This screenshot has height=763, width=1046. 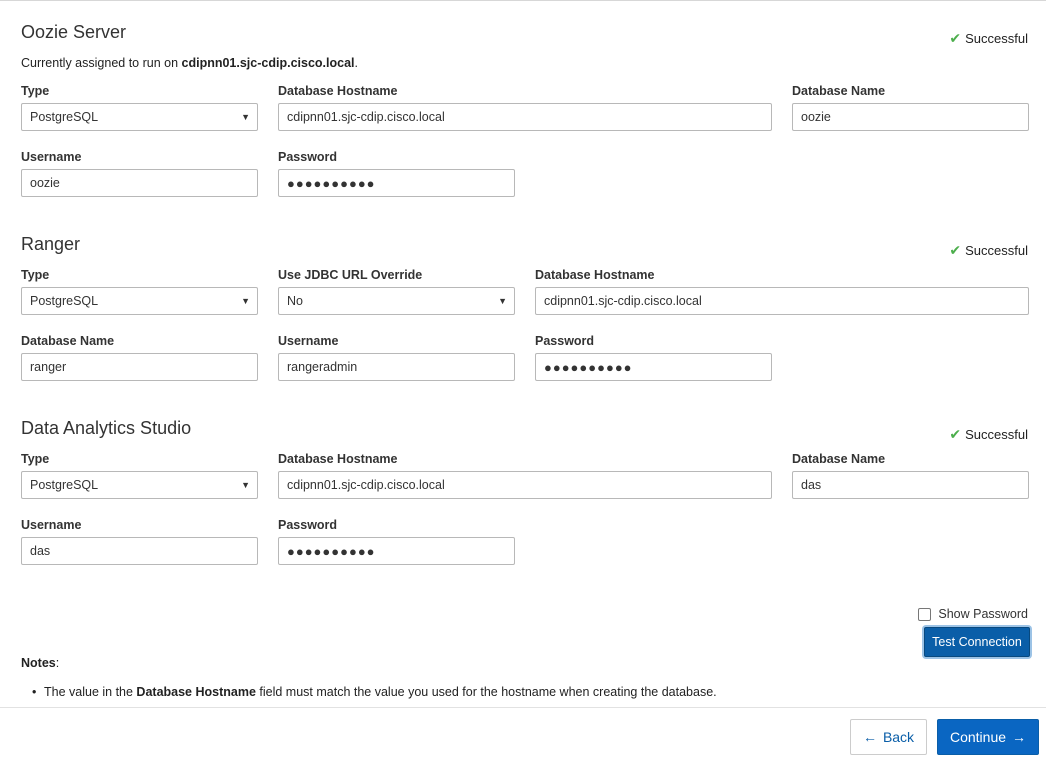 What do you see at coordinates (898, 737) in the screenshot?
I see `back-button-label: Back` at bounding box center [898, 737].